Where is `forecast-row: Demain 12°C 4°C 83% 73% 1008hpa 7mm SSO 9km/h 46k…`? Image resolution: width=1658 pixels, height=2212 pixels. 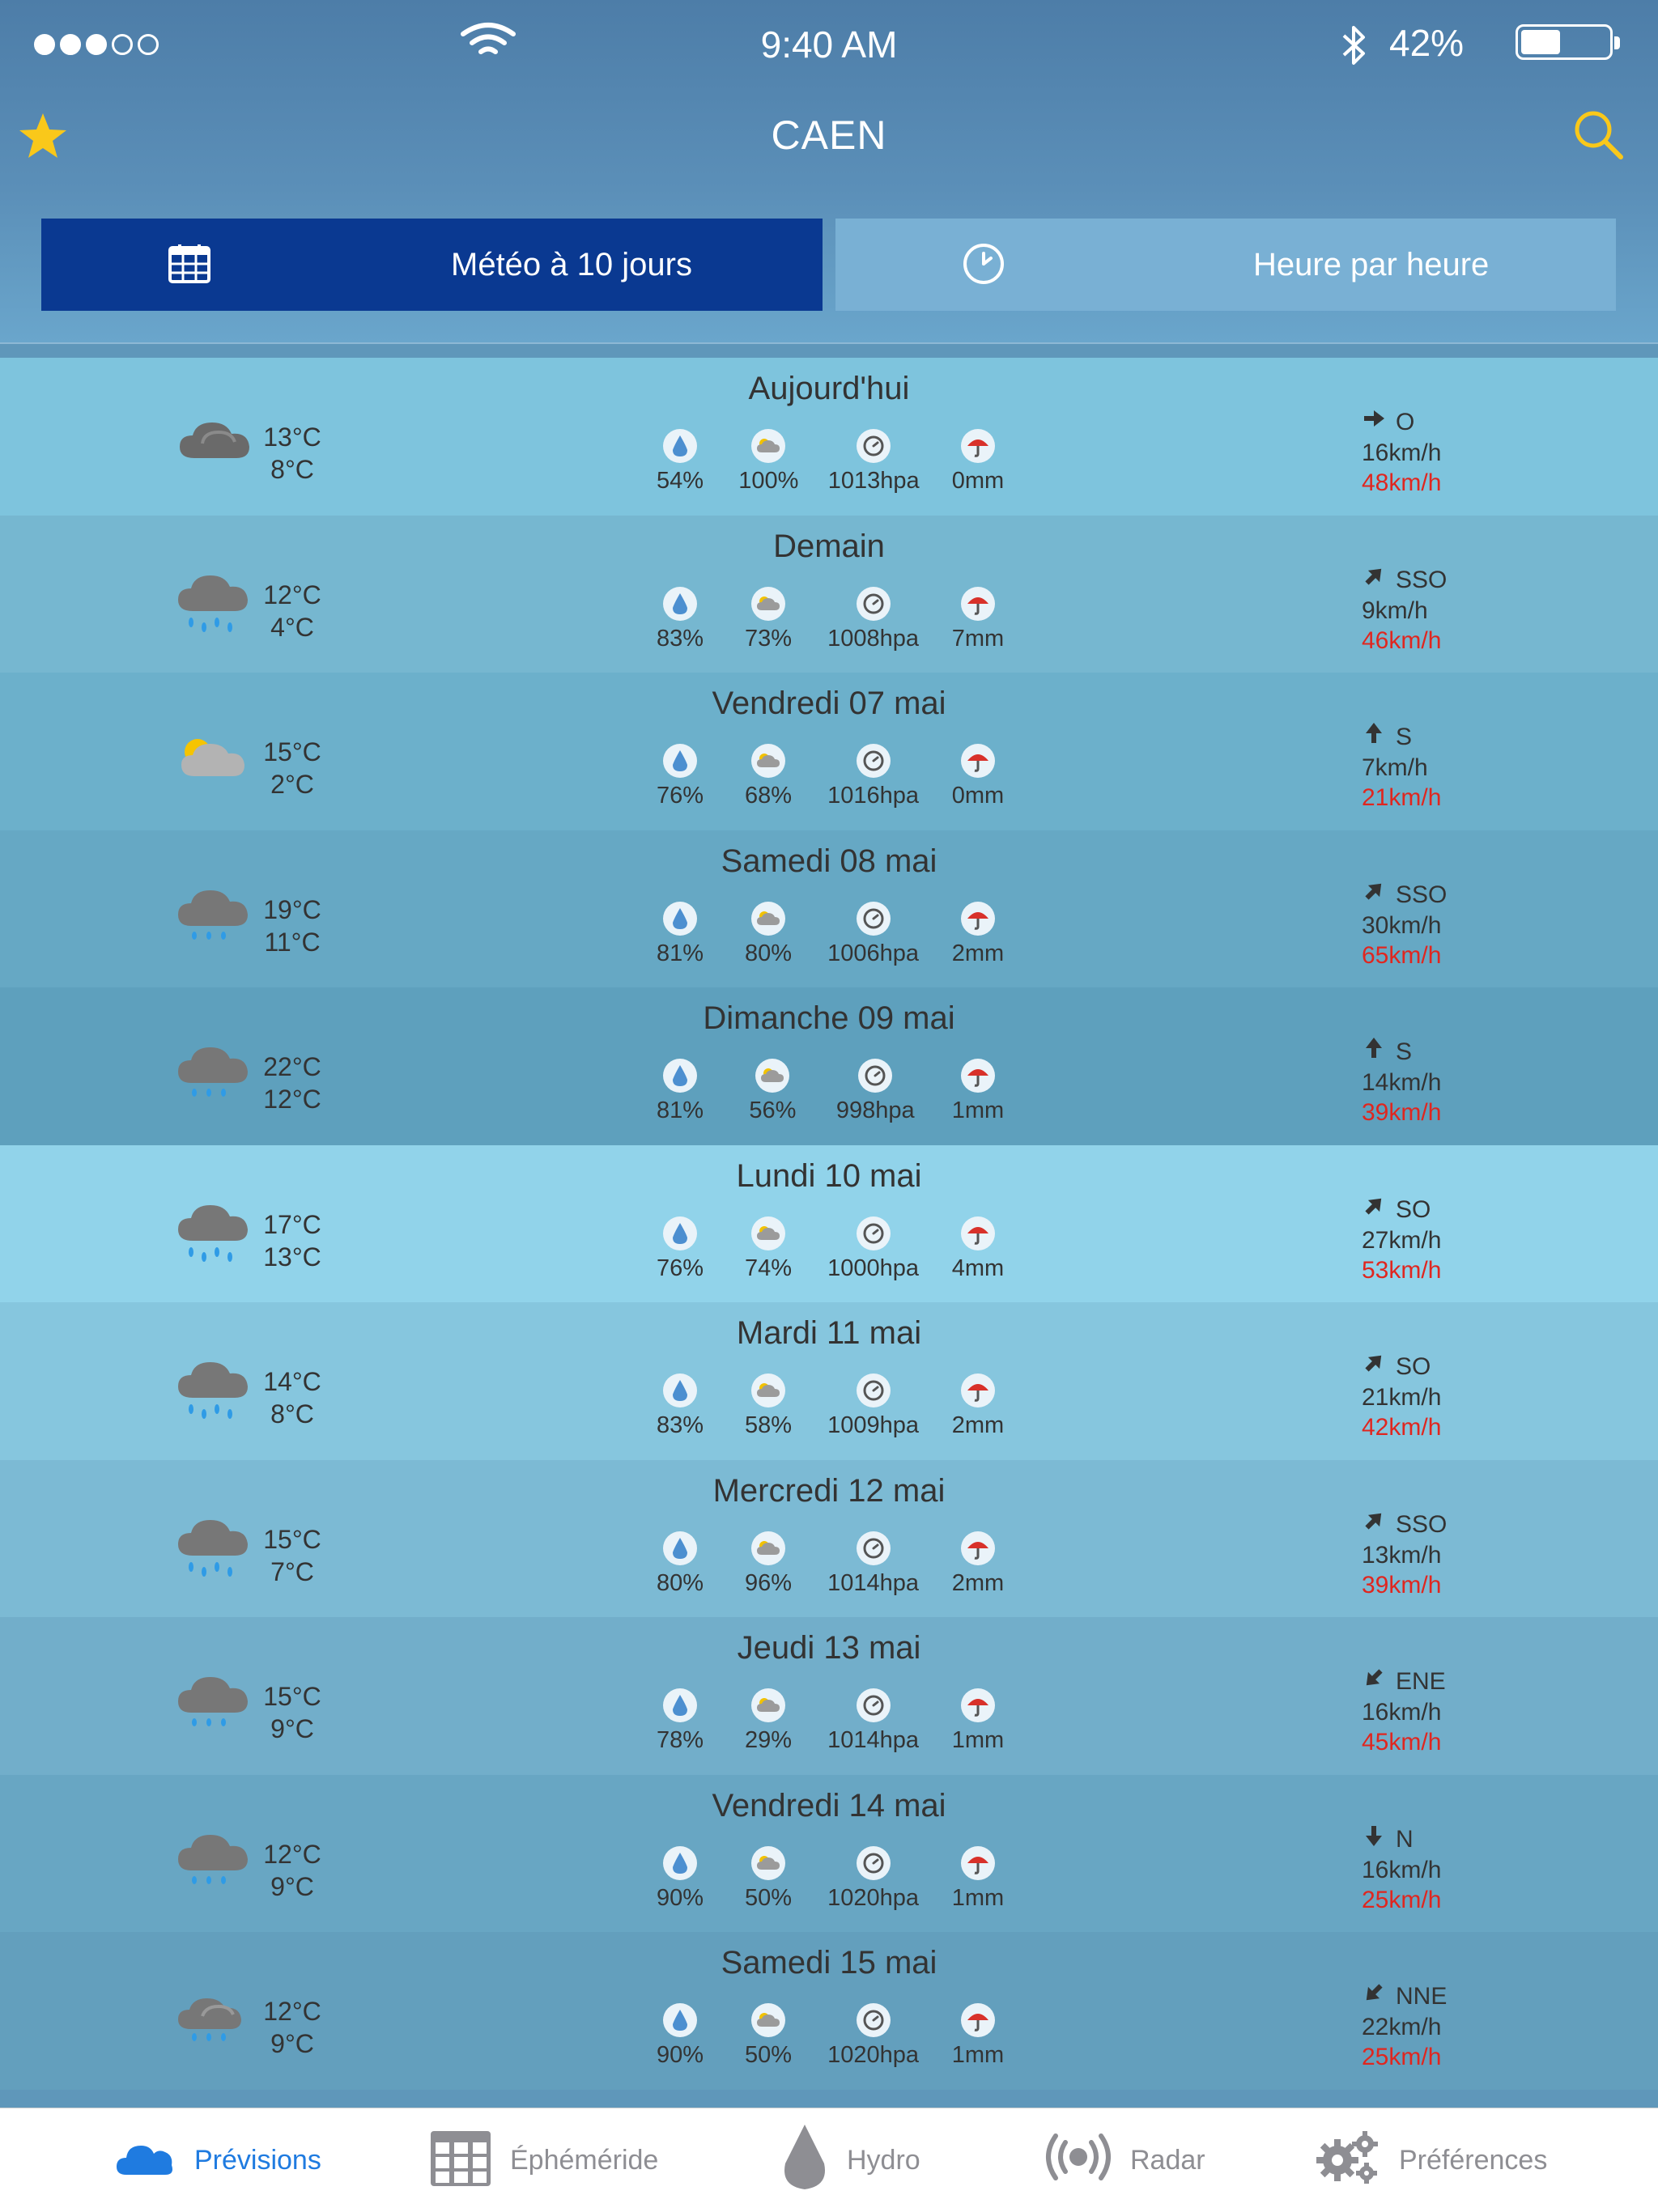 forecast-row: Demain 12°C 4°C 83% 73% 1008hpa 7mm SSO 9km/h 46k… is located at coordinates (829, 594).